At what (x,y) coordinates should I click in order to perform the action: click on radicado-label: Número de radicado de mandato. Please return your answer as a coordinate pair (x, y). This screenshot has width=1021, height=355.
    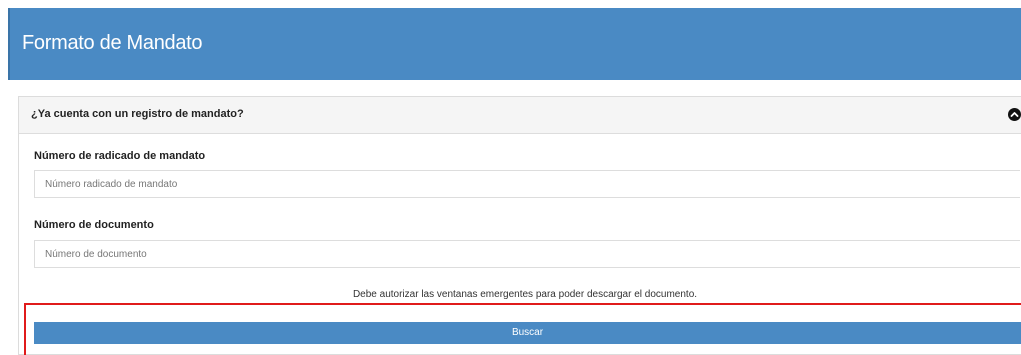
    Looking at the image, I should click on (120, 156).